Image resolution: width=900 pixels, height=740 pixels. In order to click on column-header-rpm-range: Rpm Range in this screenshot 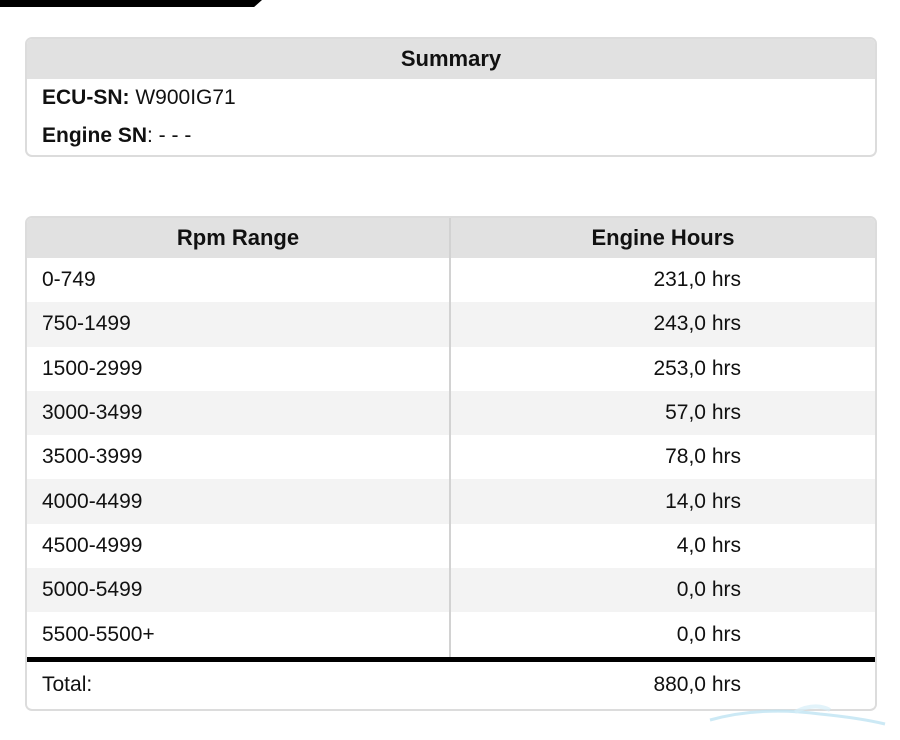, I will do `click(239, 238)`.